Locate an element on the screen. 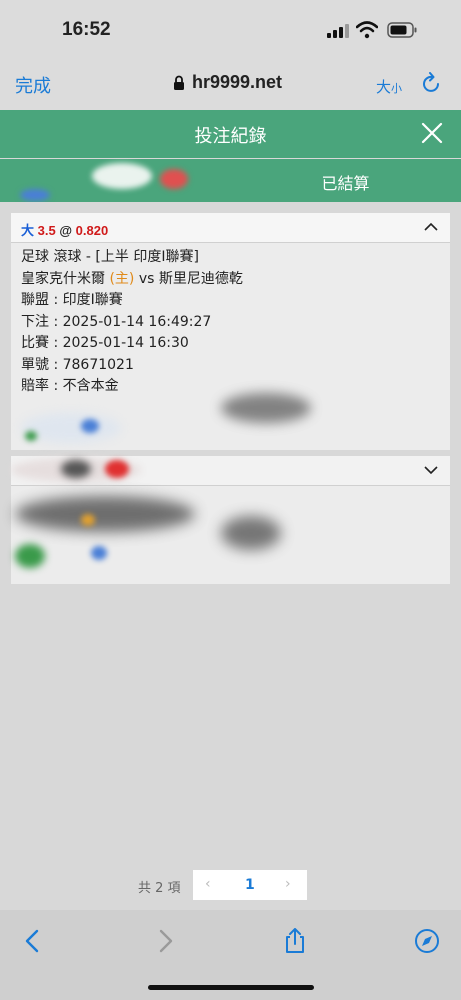 The height and width of the screenshot is (1000, 461). page-title: 投注紀錄 is located at coordinates (230, 136).